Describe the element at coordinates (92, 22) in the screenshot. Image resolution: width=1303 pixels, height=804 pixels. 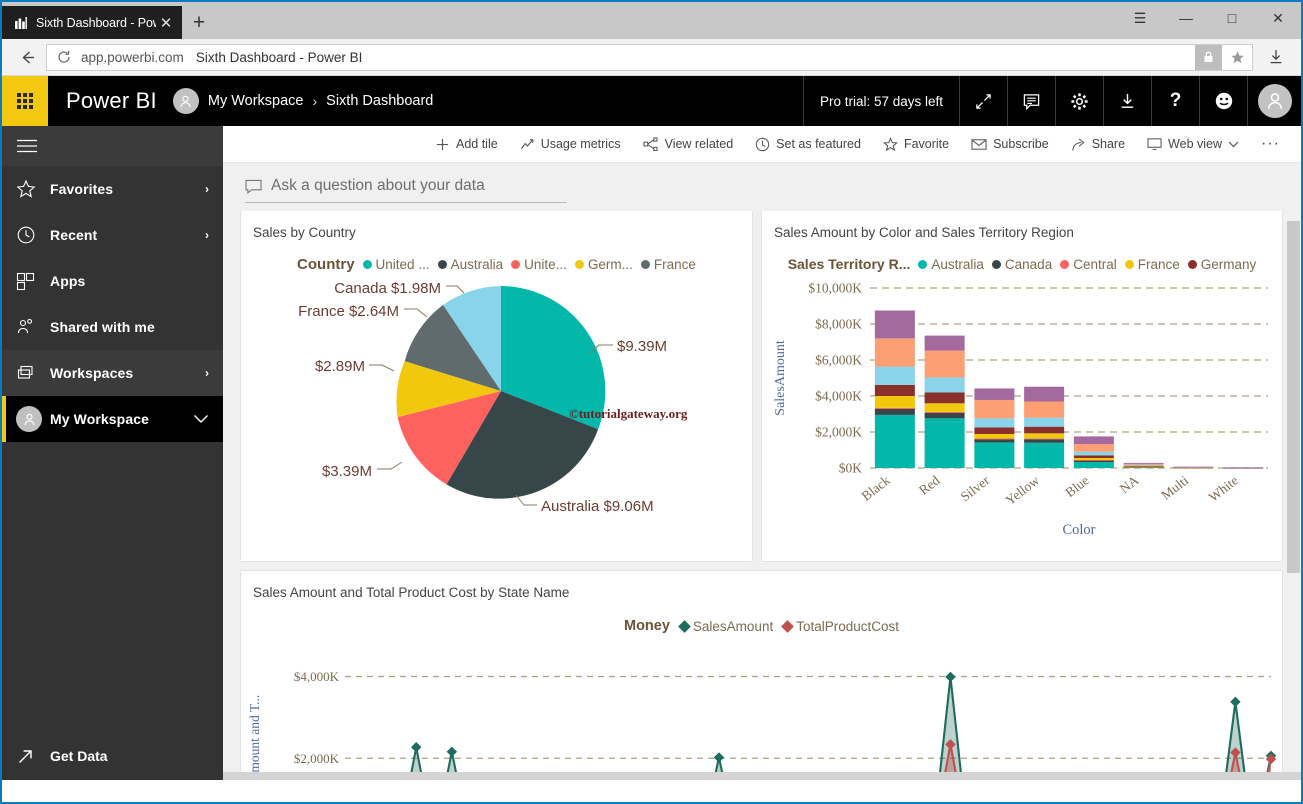
I see `browser-tab: Sixth Dashboard - Power E ✕` at that location.